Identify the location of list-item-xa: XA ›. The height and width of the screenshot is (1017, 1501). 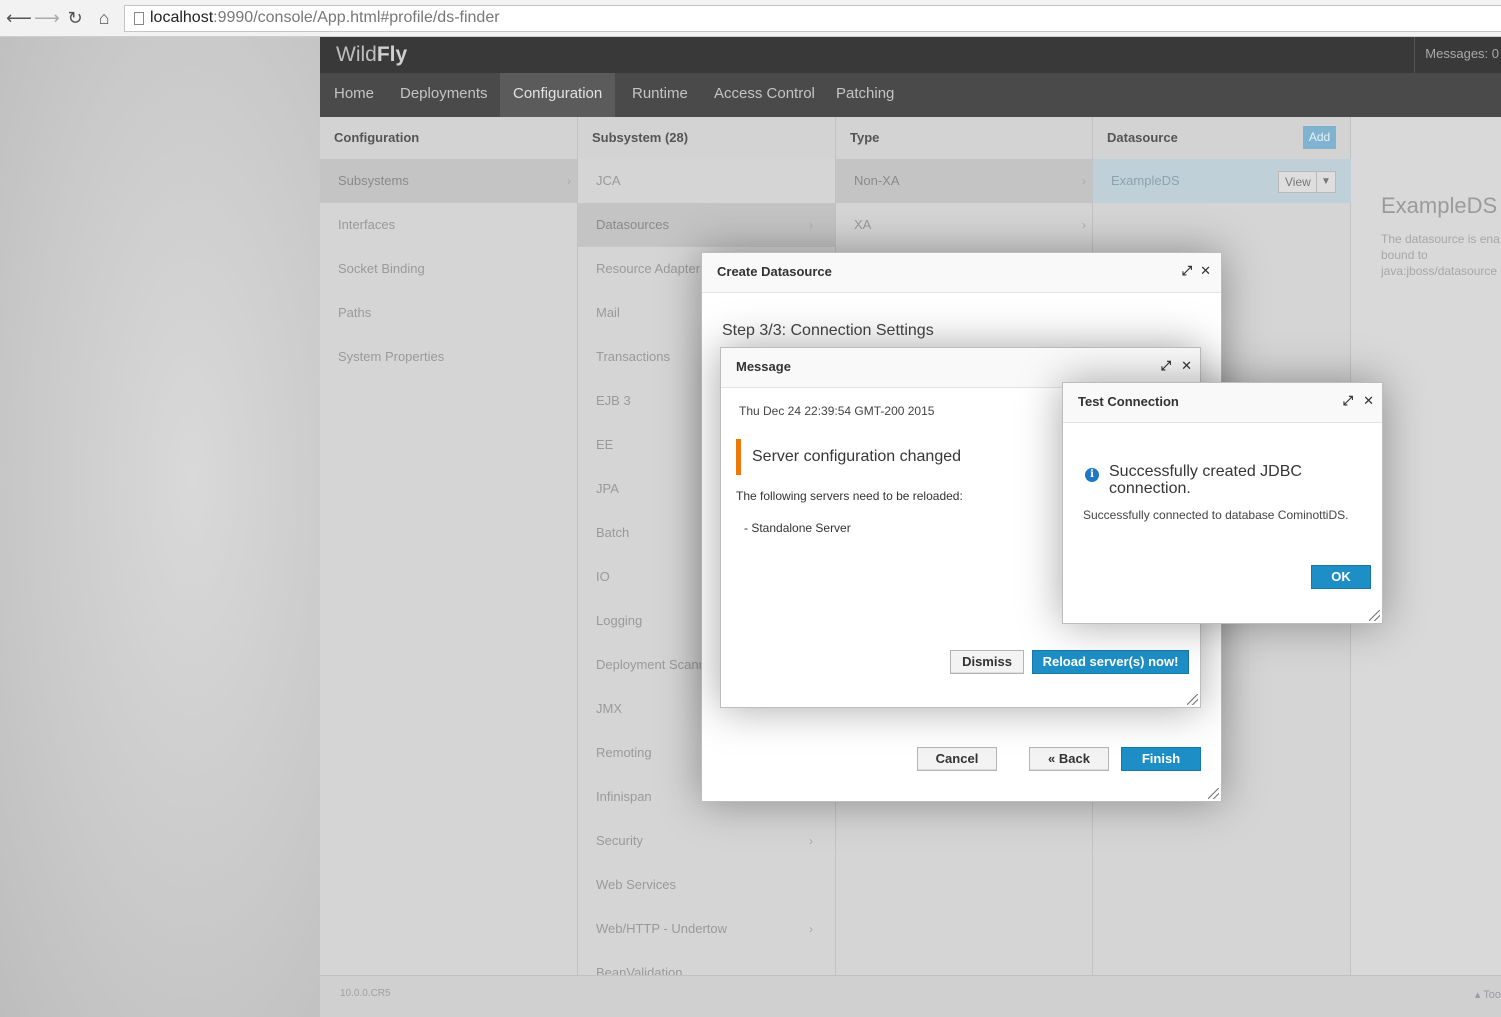
(964, 225).